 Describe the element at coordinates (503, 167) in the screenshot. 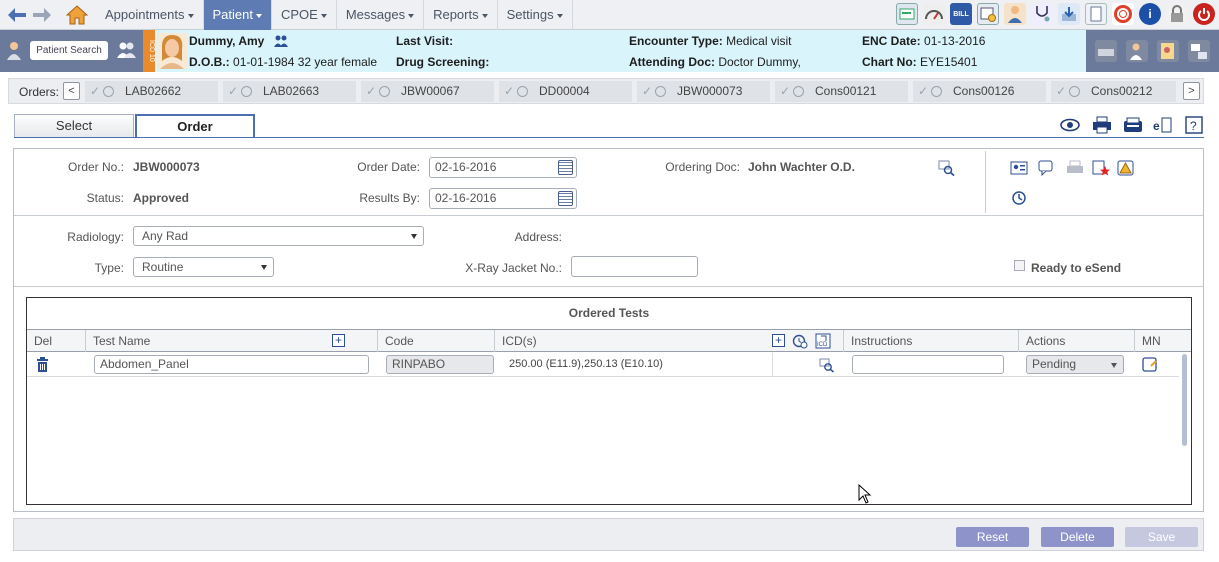

I see `order-date-field: 02-16-2016` at that location.